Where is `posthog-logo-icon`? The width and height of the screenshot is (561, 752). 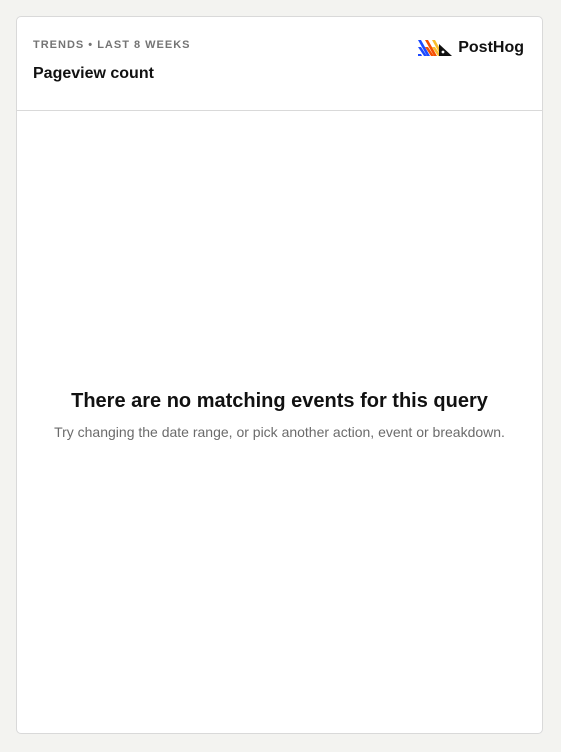 posthog-logo-icon is located at coordinates (435, 48).